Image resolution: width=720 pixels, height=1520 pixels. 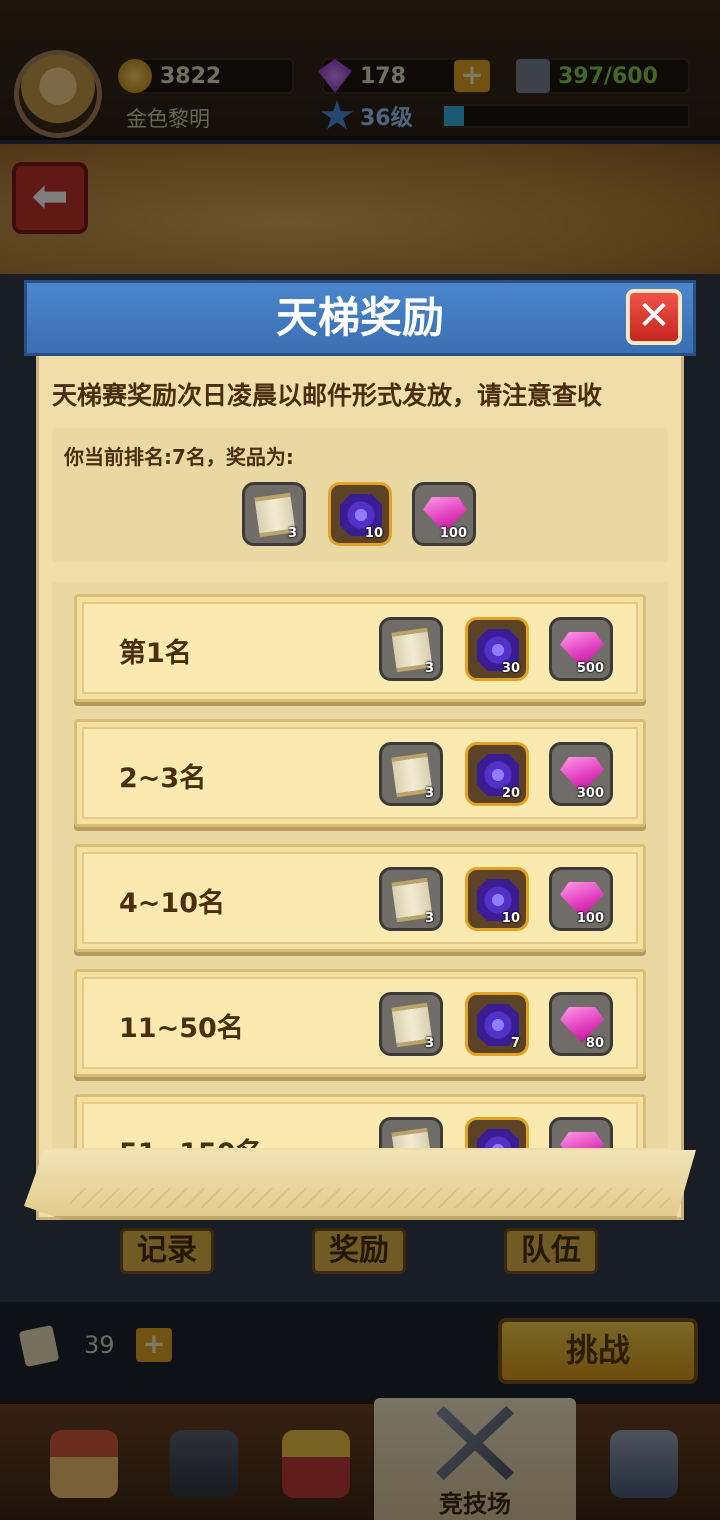 What do you see at coordinates (327, 395) in the screenshot?
I see `reward-notice: 天梯赛奖励次日凌晨以邮件形式发放，请注意查收` at bounding box center [327, 395].